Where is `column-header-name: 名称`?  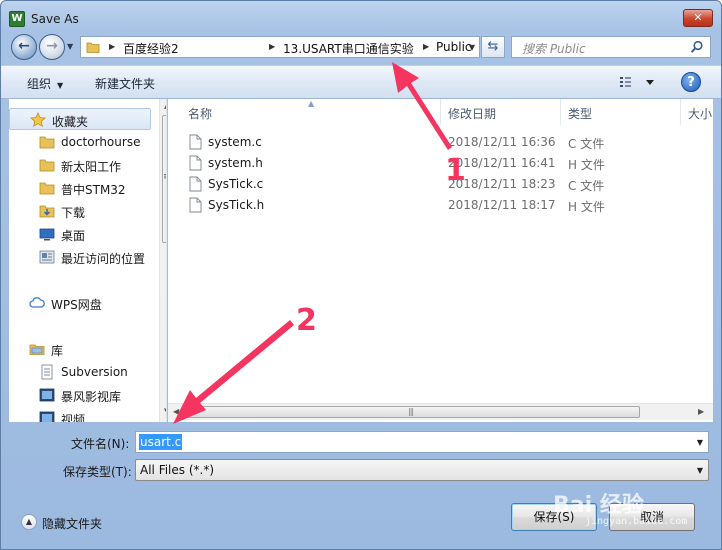
column-header-name: 名称 is located at coordinates (200, 113).